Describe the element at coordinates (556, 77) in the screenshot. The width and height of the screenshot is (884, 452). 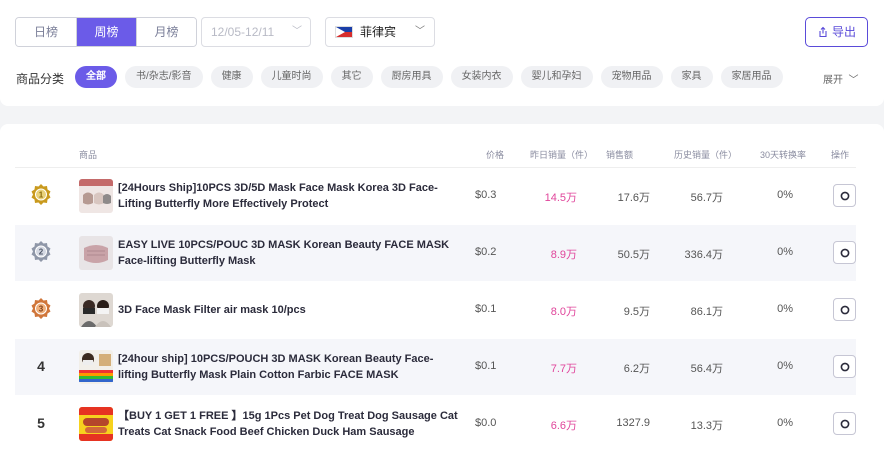
I see `category-baby-maternity: 婴儿和孕妇` at that location.